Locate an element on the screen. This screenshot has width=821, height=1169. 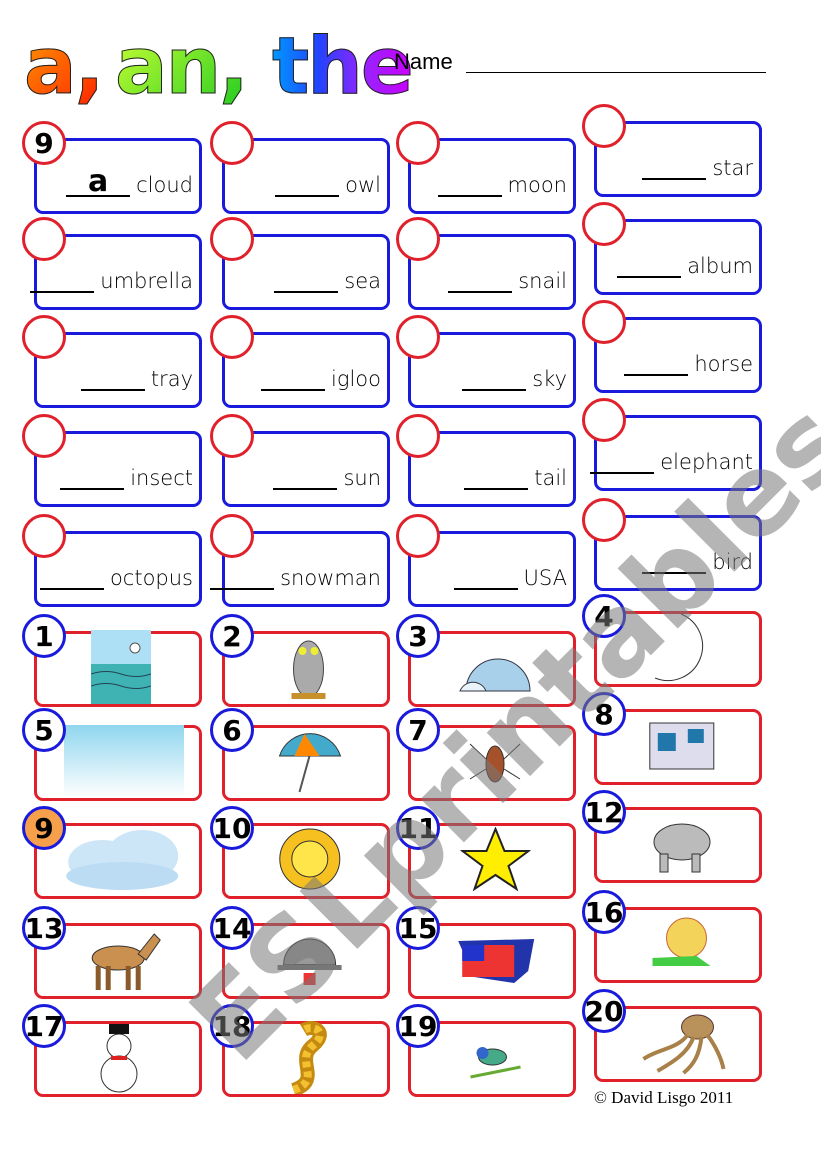
title-the: the is located at coordinates (343, 67).